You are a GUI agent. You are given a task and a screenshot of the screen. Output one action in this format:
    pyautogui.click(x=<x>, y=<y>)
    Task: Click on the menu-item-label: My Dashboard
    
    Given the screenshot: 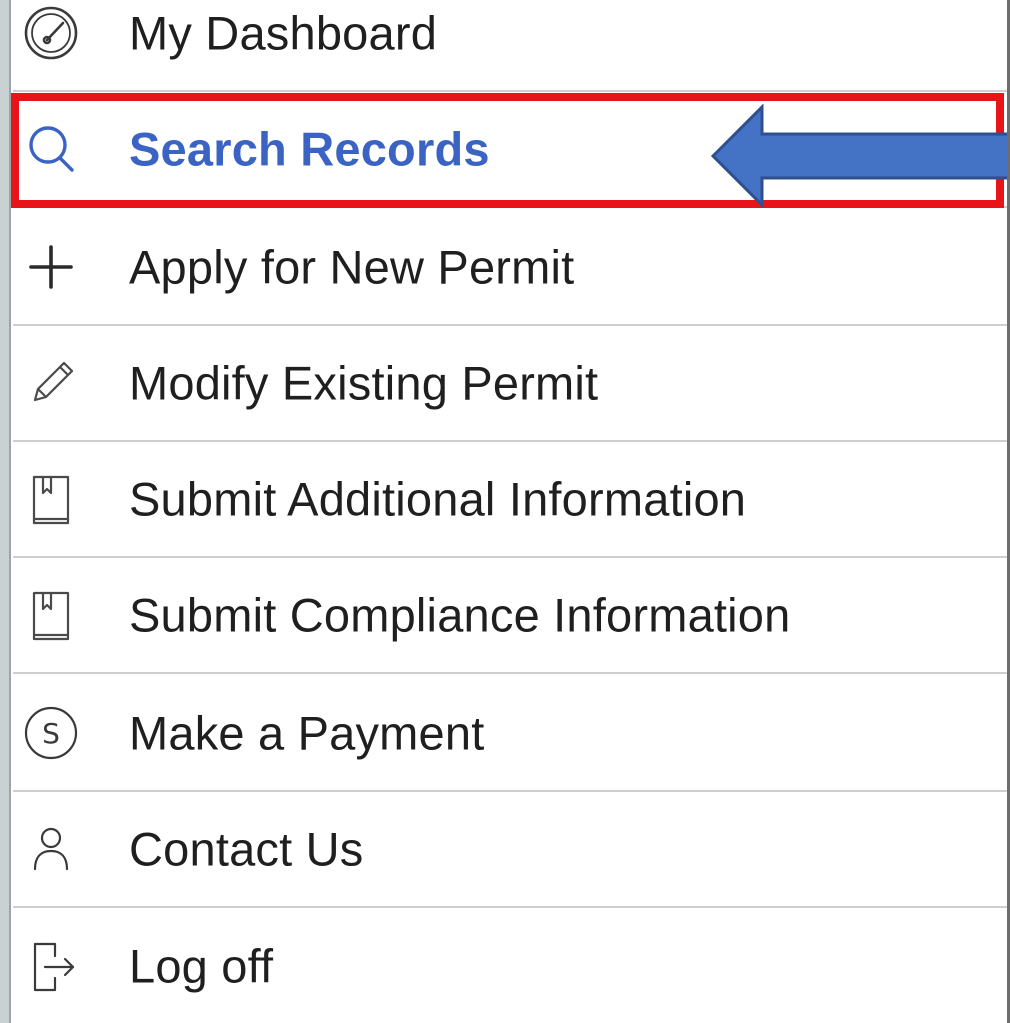 What is the action you would take?
    pyautogui.click(x=283, y=33)
    